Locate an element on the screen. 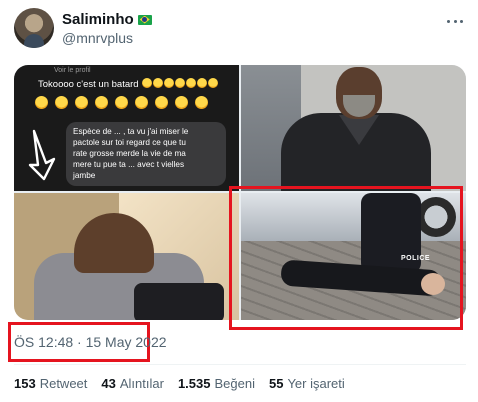  name-row: Saliminho is located at coordinates (107, 19).